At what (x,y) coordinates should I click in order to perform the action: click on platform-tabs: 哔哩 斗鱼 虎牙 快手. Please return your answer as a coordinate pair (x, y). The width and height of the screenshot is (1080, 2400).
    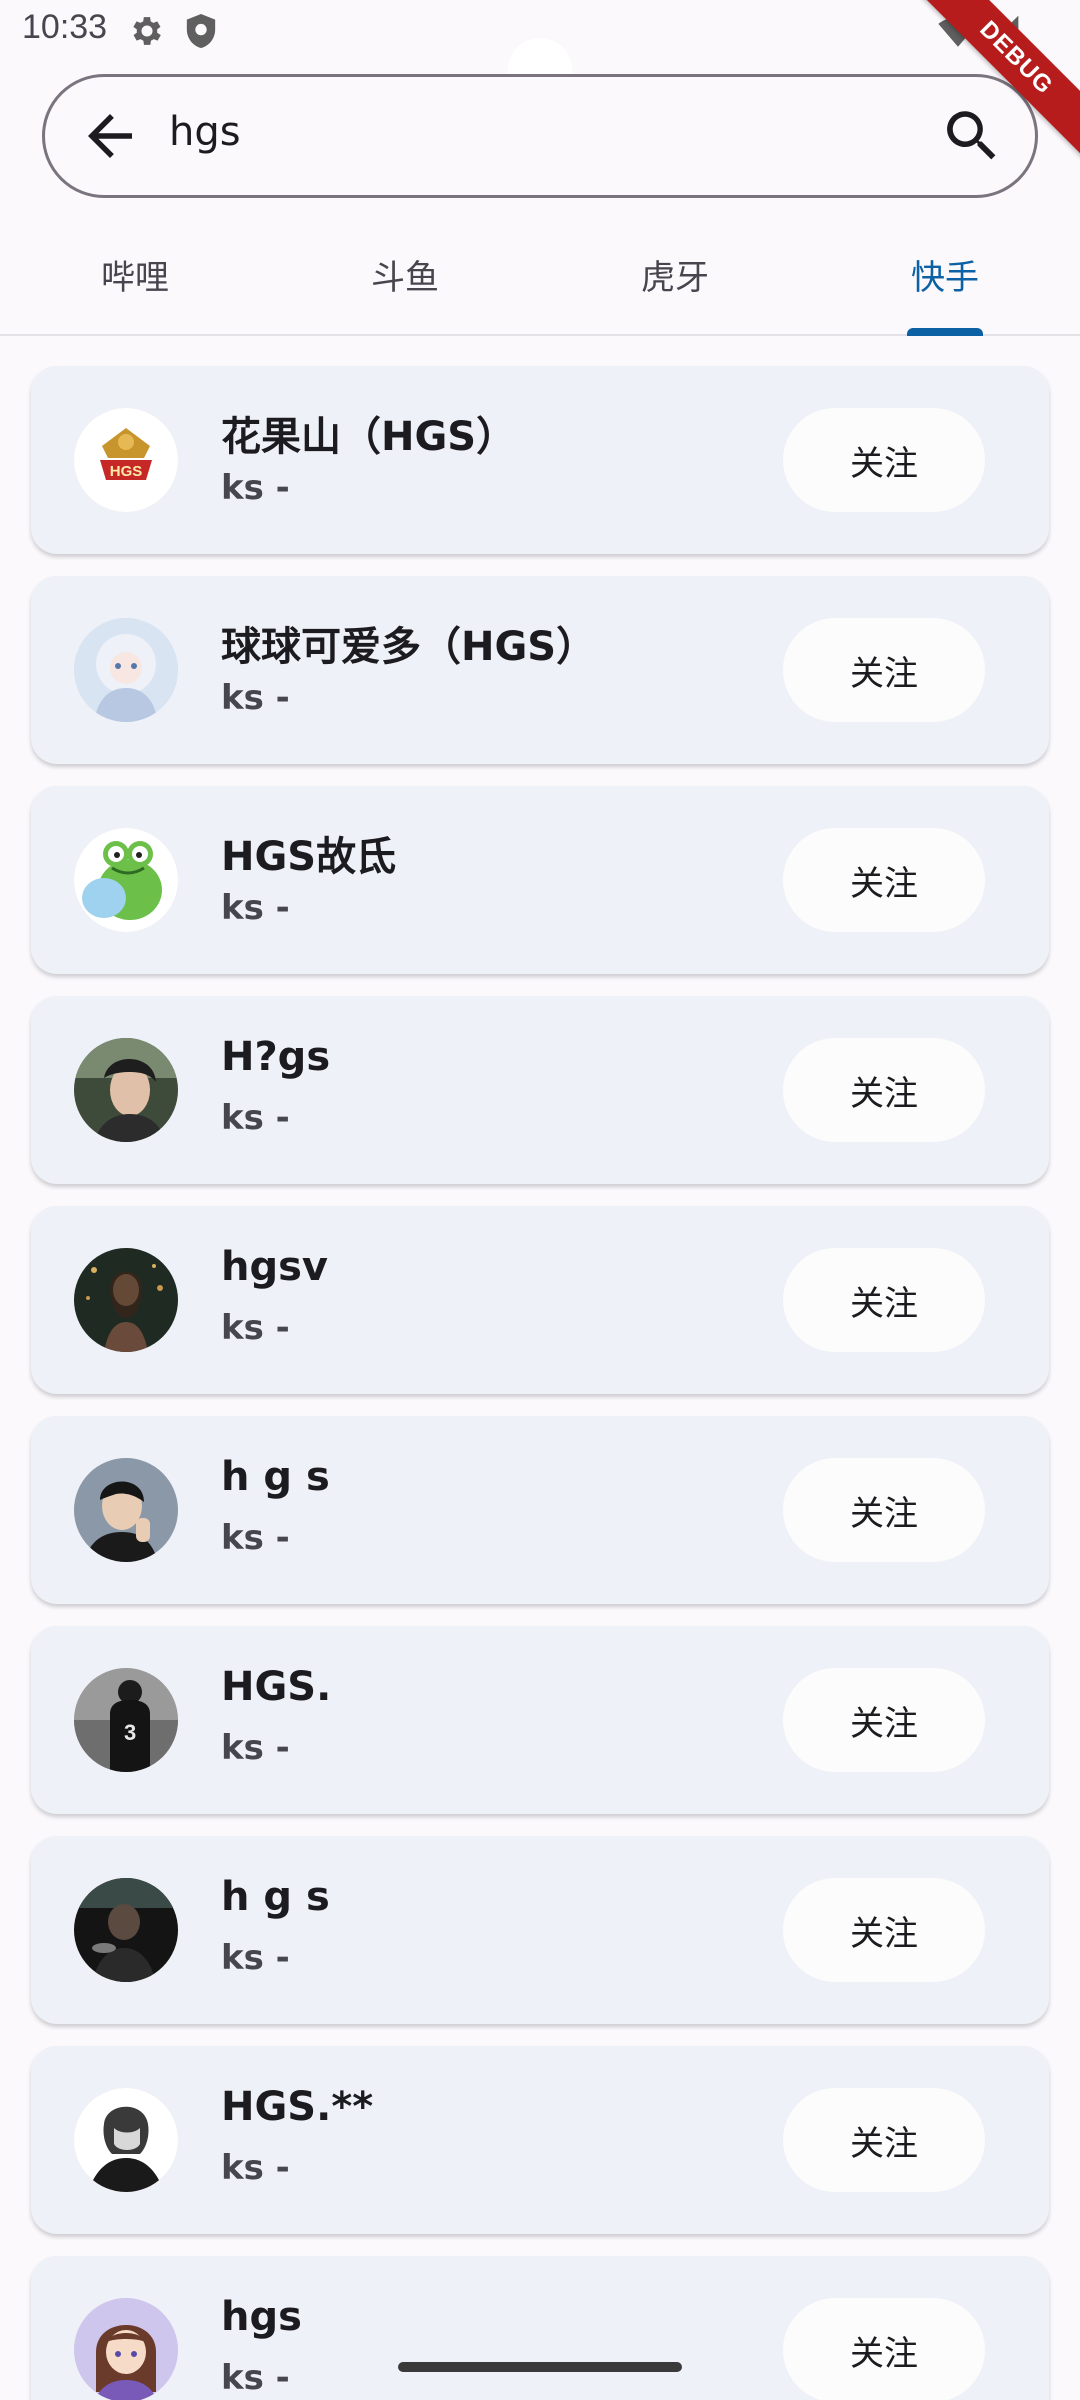
    Looking at the image, I should click on (540, 279).